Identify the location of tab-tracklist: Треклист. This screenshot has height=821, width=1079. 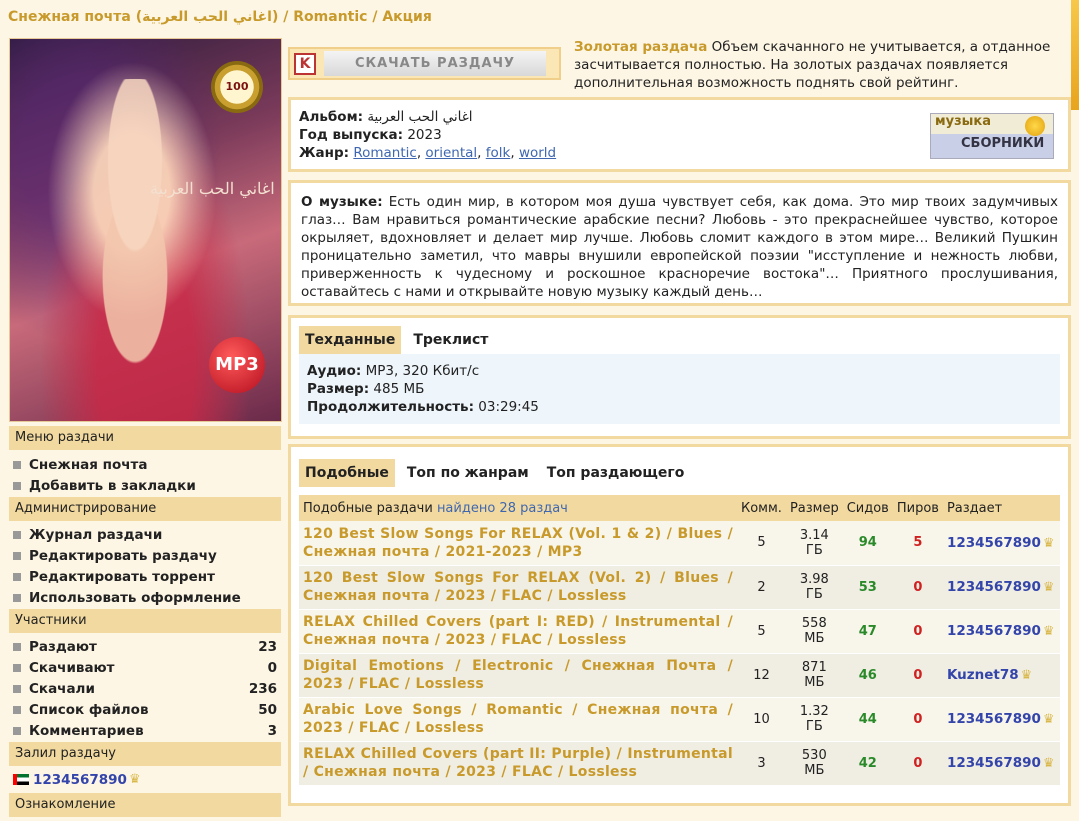
(450, 340).